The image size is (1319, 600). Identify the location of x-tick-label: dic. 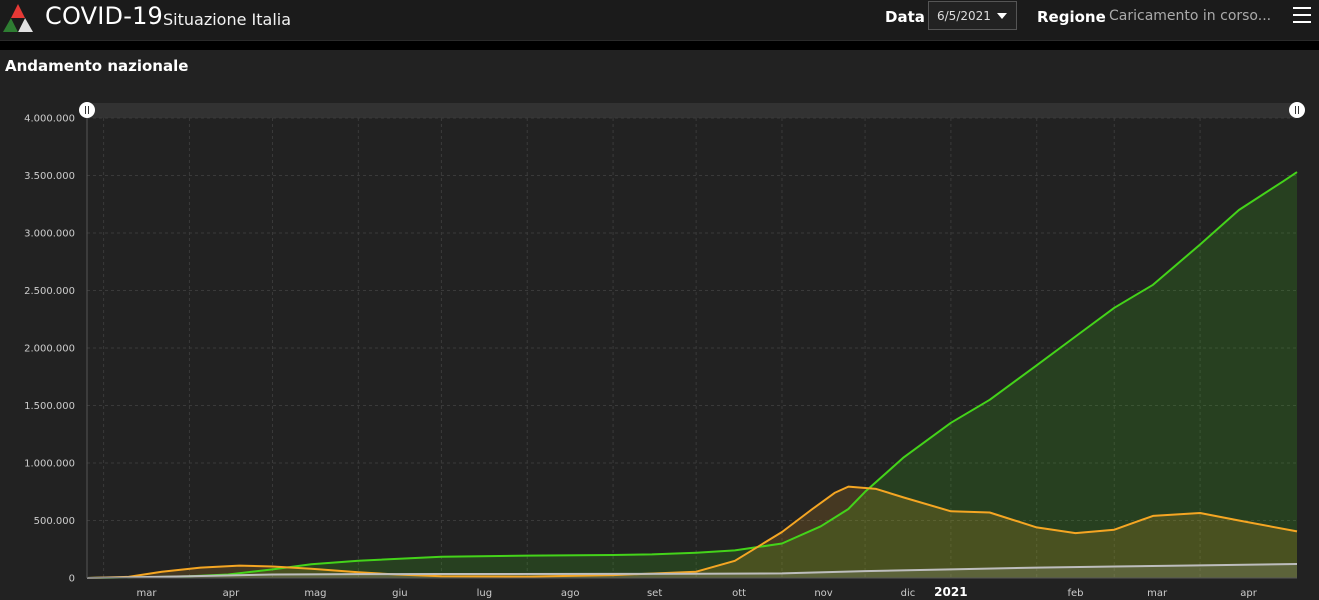
(908, 593).